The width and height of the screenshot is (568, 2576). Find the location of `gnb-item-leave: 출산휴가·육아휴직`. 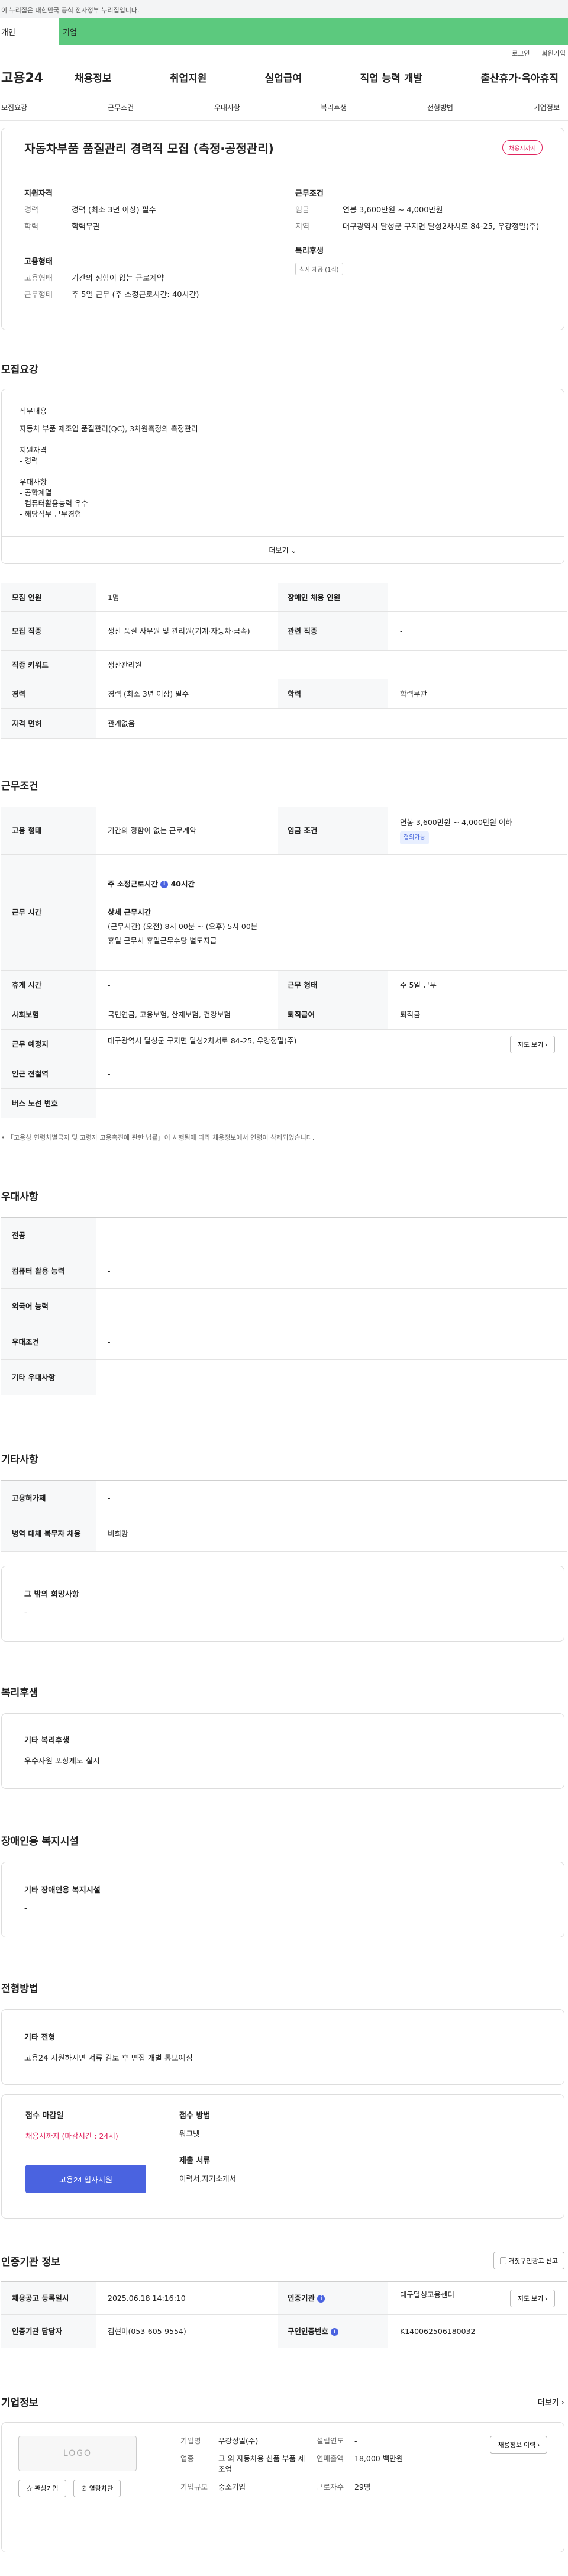

gnb-item-leave: 출산휴가·육아휴직 is located at coordinates (519, 77).